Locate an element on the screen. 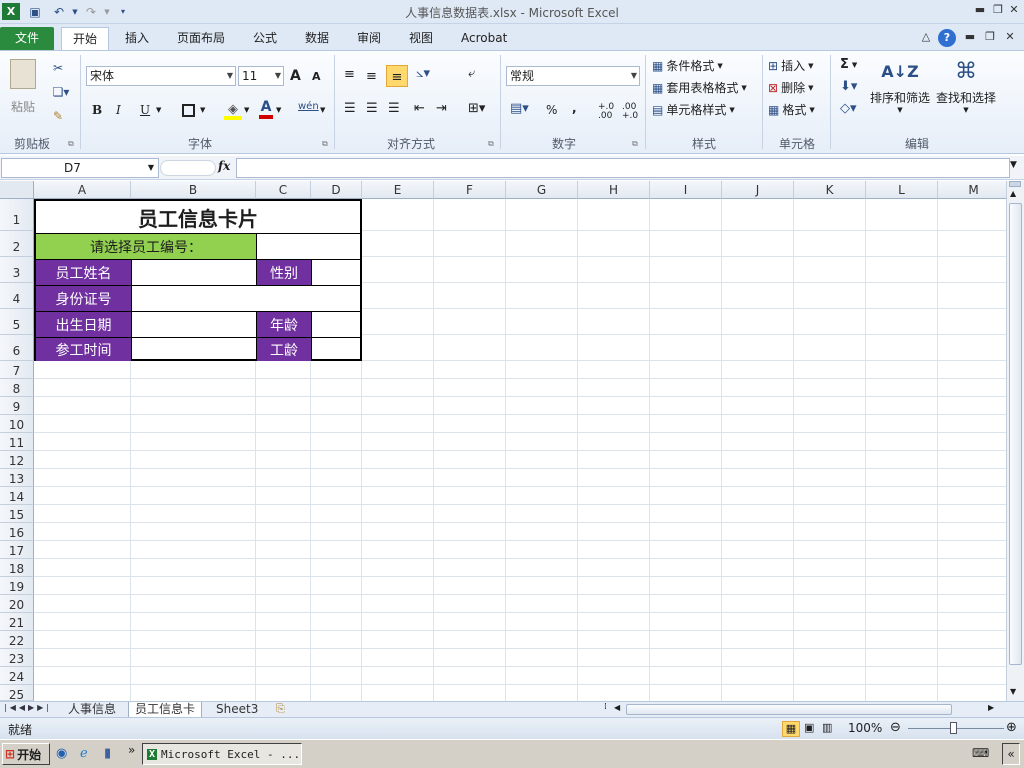  increase-indent-icon: ⇥ is located at coordinates (441, 108).